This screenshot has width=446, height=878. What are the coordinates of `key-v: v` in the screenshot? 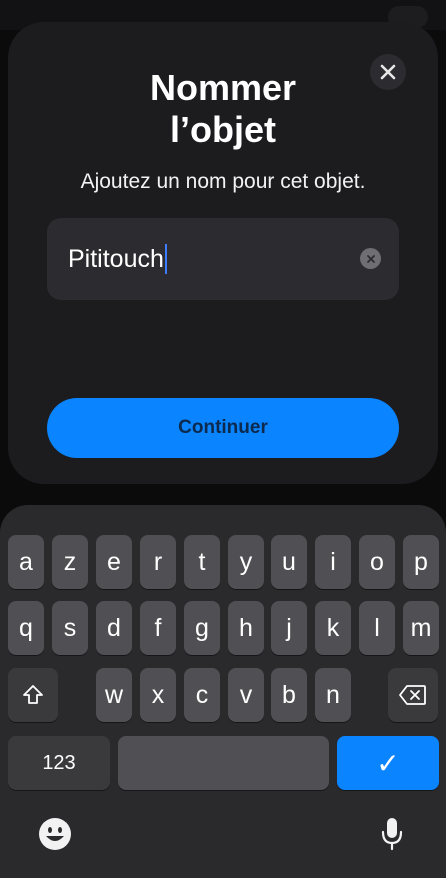 It's located at (246, 695).